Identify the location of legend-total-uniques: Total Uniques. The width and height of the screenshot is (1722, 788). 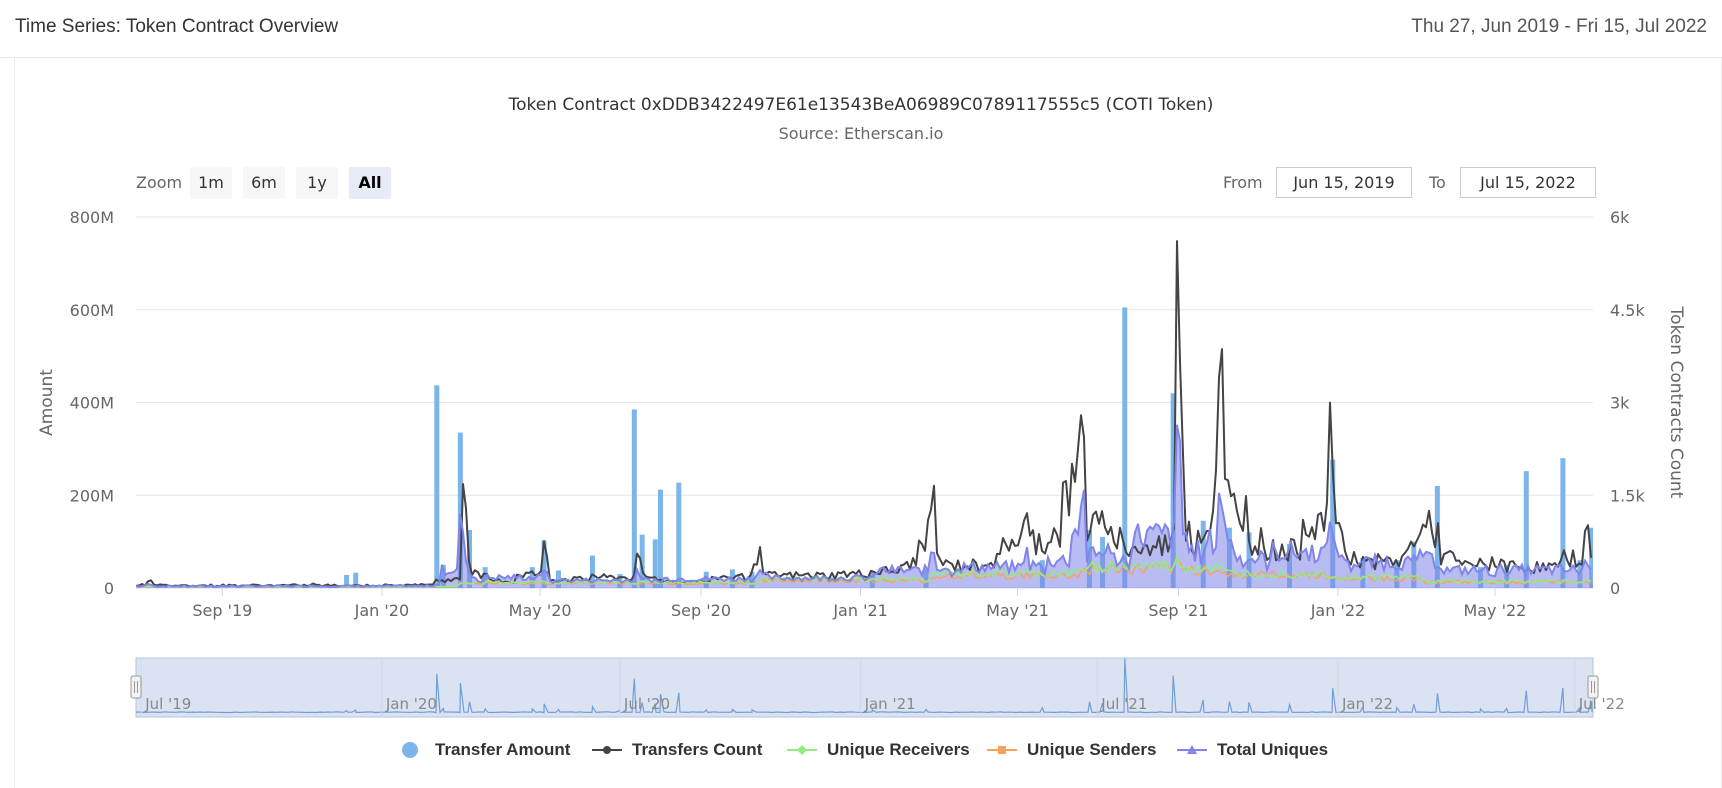
(1251, 750).